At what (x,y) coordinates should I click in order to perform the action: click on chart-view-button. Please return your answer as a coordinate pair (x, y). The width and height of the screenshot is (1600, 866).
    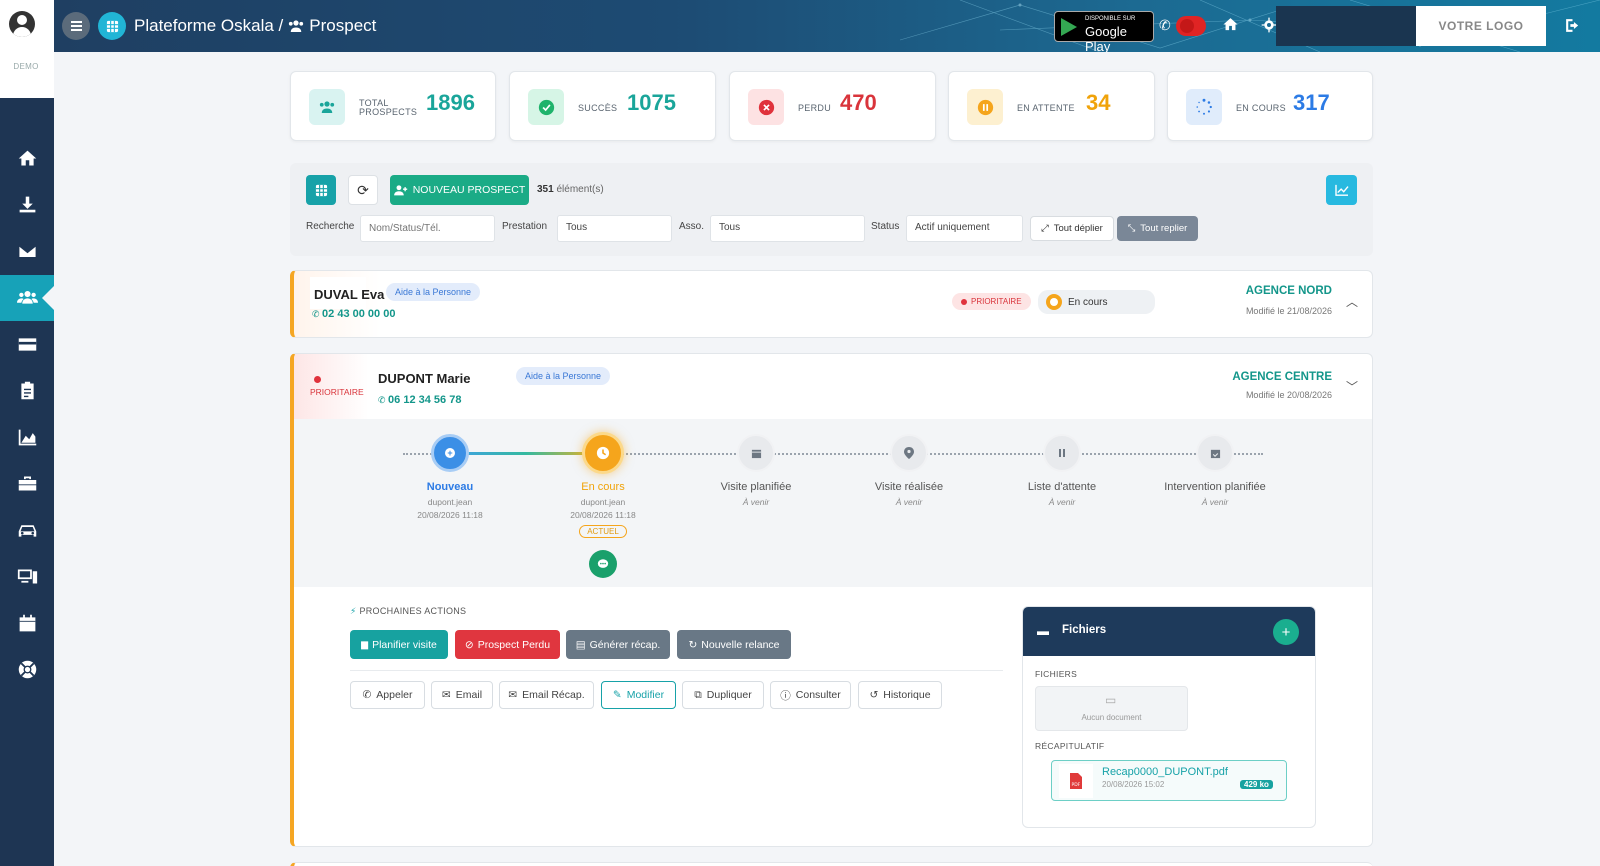
    Looking at the image, I should click on (1341, 190).